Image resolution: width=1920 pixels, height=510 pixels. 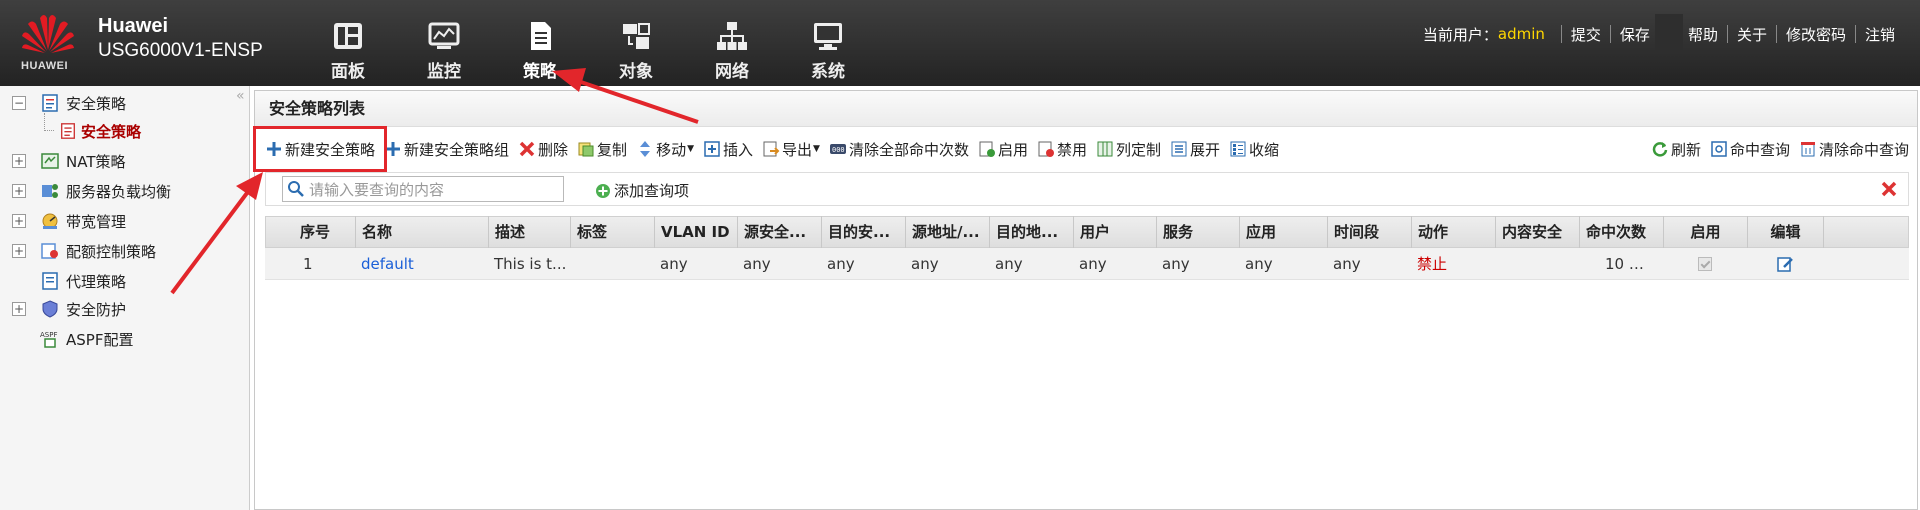 What do you see at coordinates (540, 43) in the screenshot?
I see `nav-policy: 策略` at bounding box center [540, 43].